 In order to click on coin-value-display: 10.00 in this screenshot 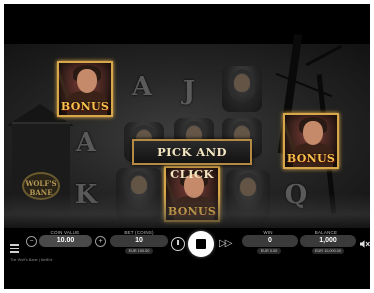, I will do `click(65, 241)`.